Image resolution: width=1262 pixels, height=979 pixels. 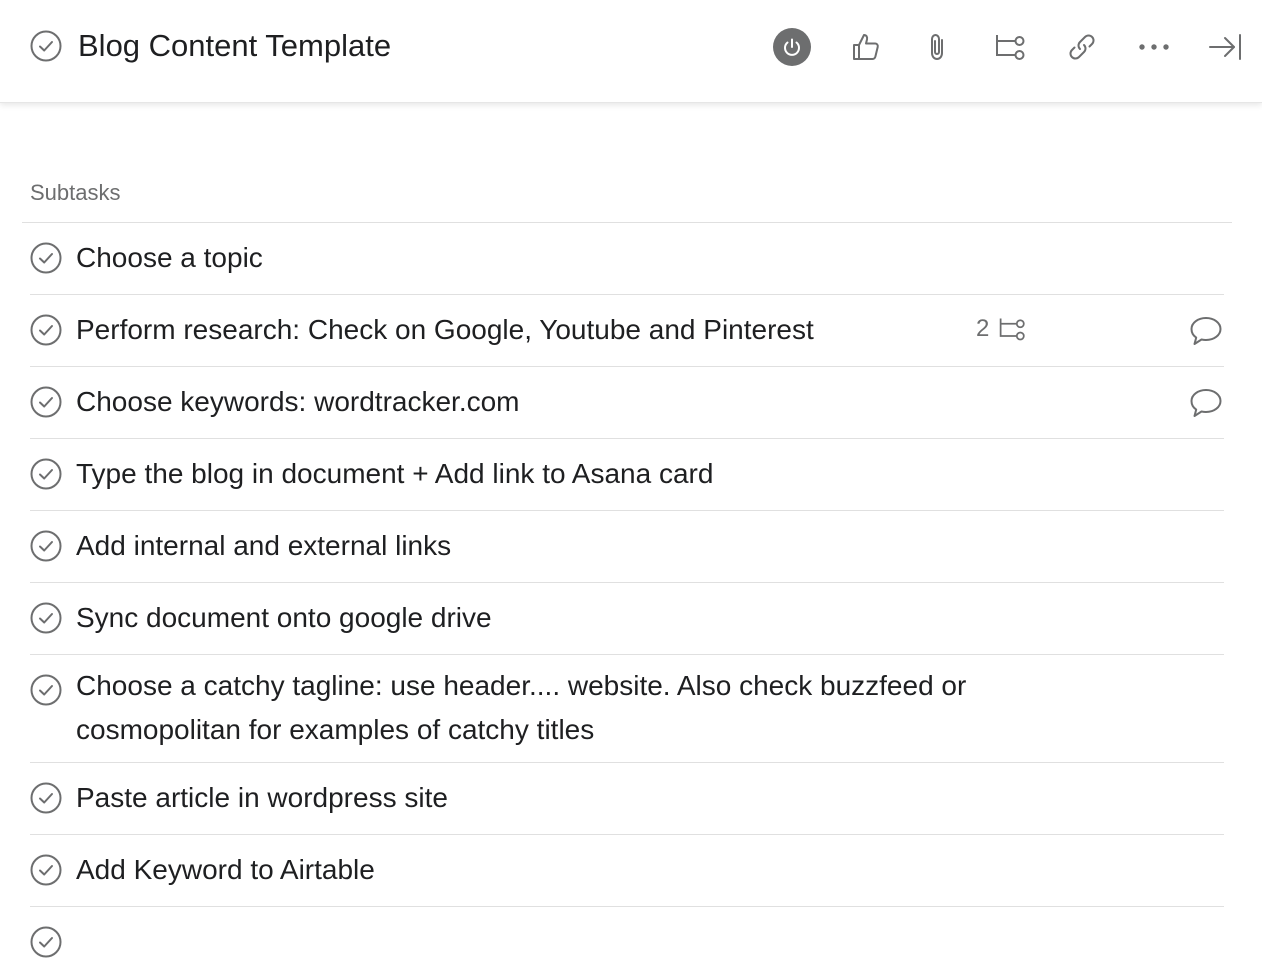 I want to click on close-panel-icon, so click(x=1225, y=47).